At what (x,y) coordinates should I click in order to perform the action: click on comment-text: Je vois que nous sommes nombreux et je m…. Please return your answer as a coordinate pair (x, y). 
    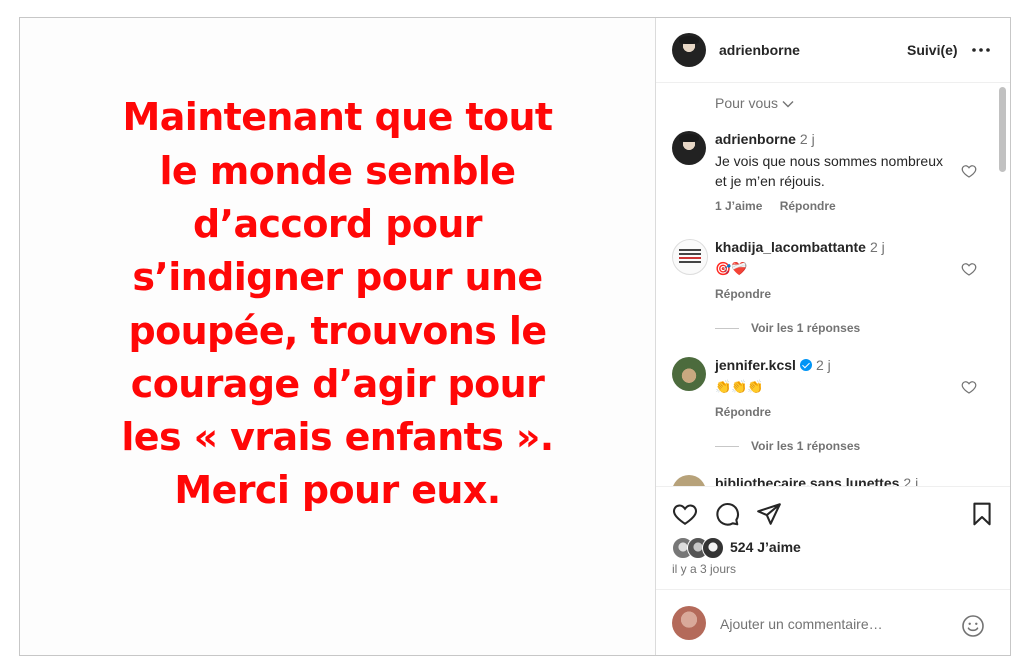
    Looking at the image, I should click on (829, 171).